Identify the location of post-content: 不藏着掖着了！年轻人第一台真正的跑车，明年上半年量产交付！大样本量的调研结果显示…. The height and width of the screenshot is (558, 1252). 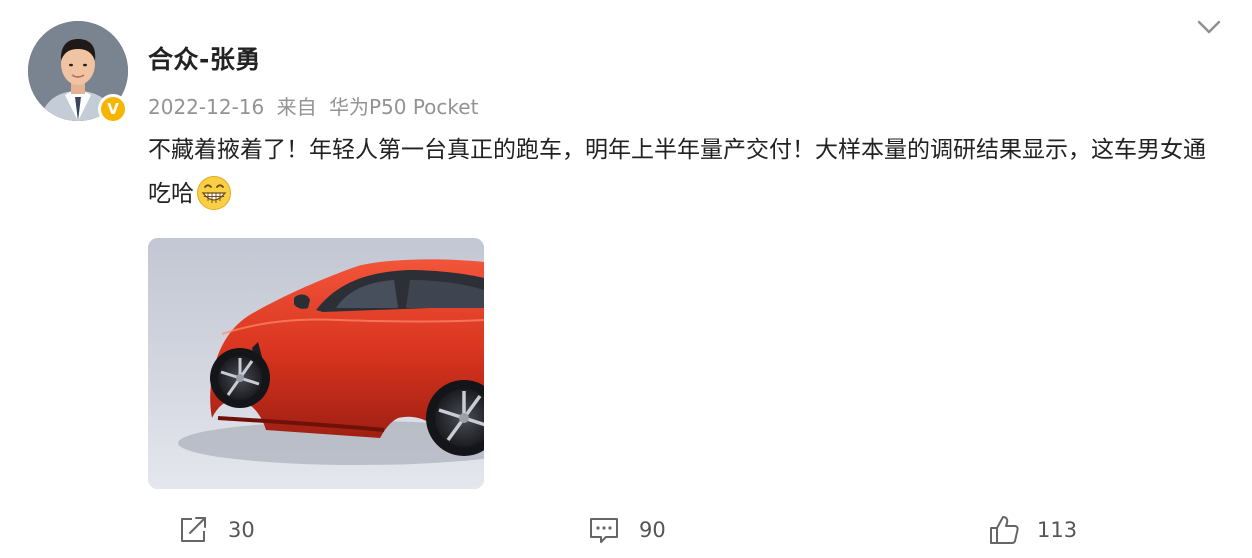
(688, 172).